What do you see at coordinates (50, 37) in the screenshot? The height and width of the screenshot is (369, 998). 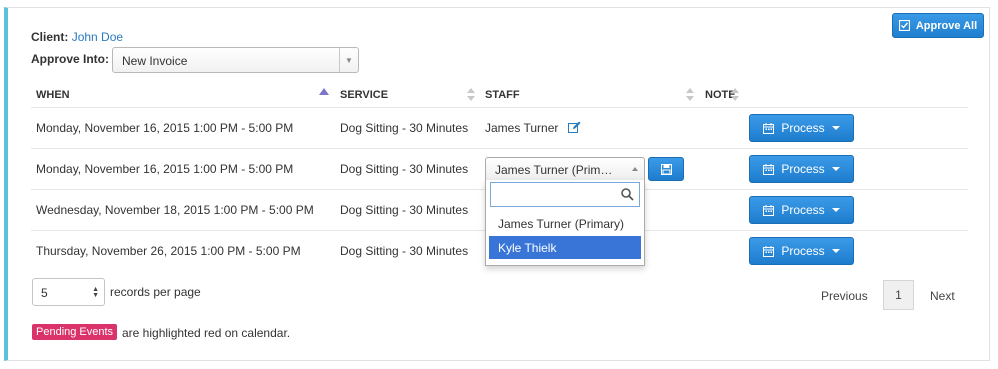 I see `client-label: Client:` at bounding box center [50, 37].